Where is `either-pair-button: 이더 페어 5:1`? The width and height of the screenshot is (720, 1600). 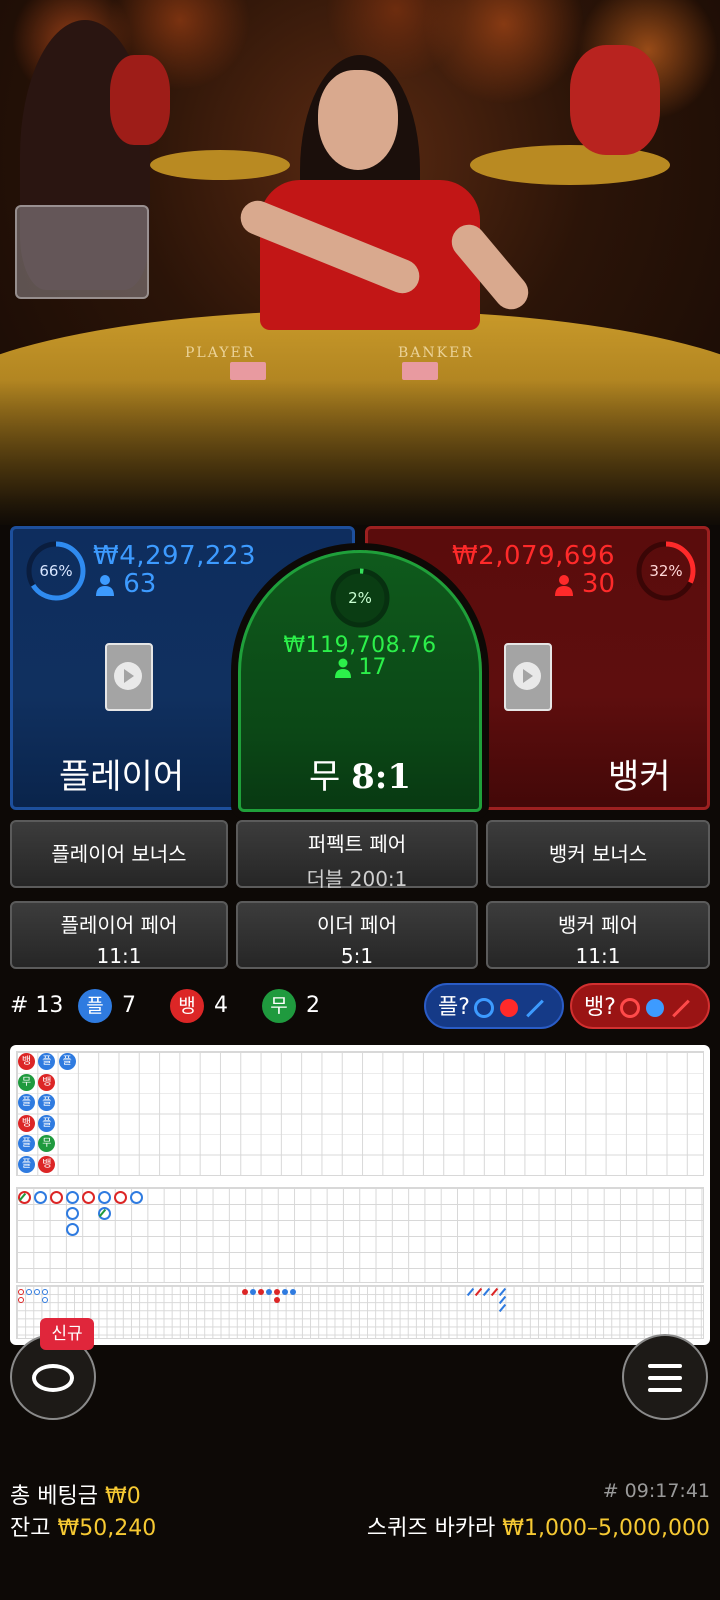 either-pair-button: 이더 페어 5:1 is located at coordinates (357, 935).